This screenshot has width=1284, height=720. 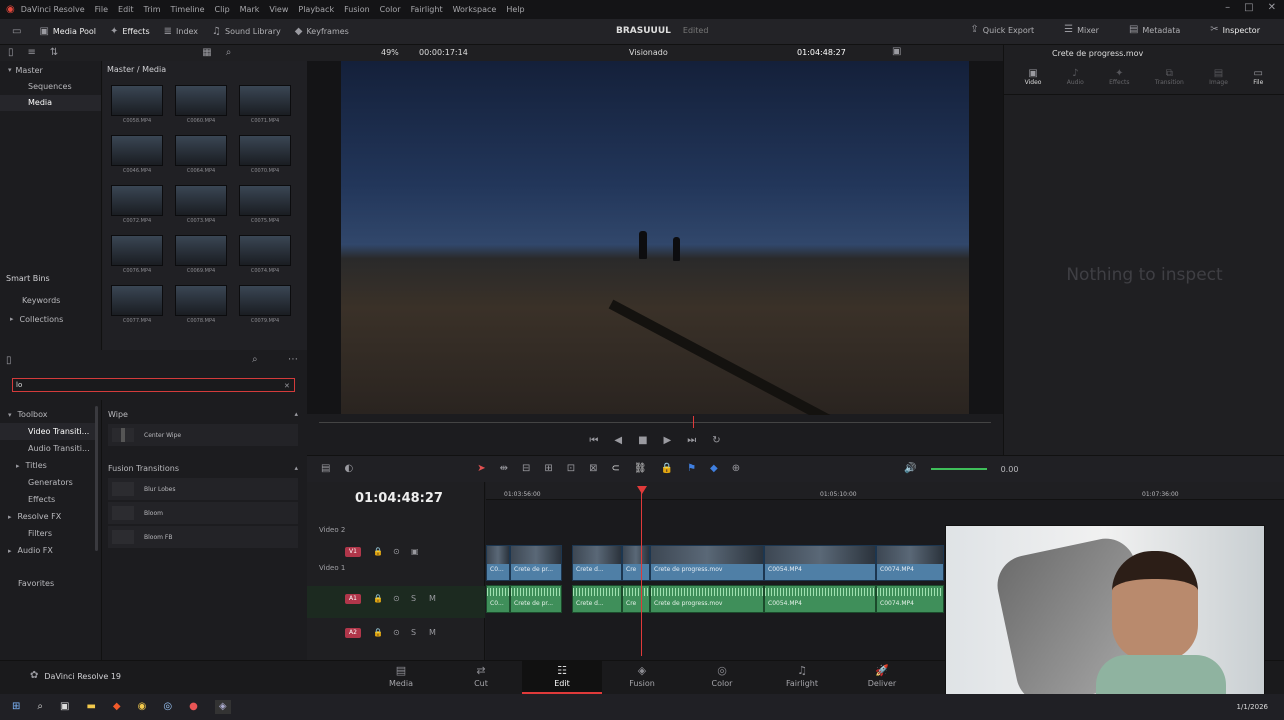 I want to click on play-reverse-icon: ◀, so click(x=618, y=441).